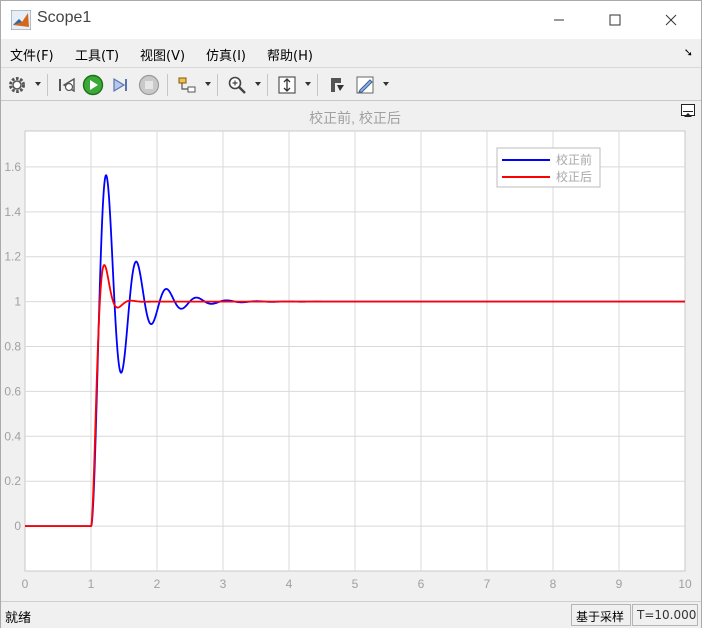  What do you see at coordinates (12, 481) in the screenshot?
I see `y-tick-label: 0.2` at bounding box center [12, 481].